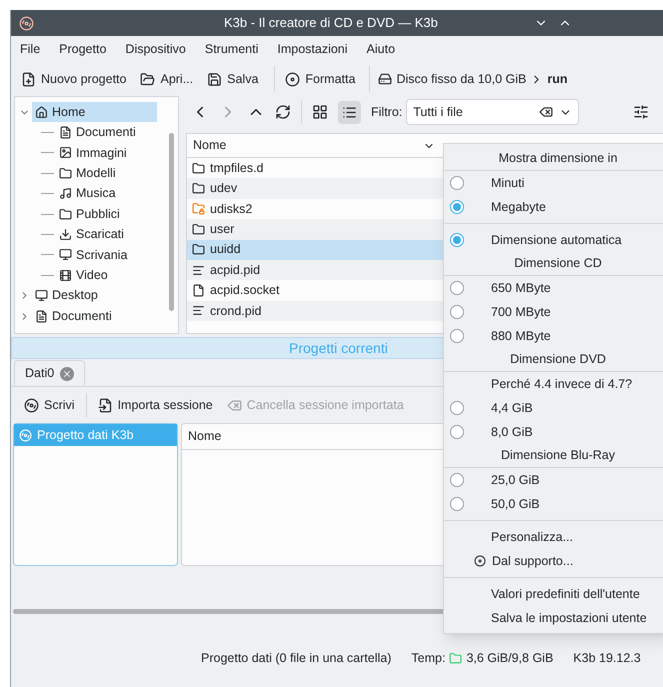 The width and height of the screenshot is (663, 687). Describe the element at coordinates (381, 49) in the screenshot. I see `menu-item: Aiuto` at that location.